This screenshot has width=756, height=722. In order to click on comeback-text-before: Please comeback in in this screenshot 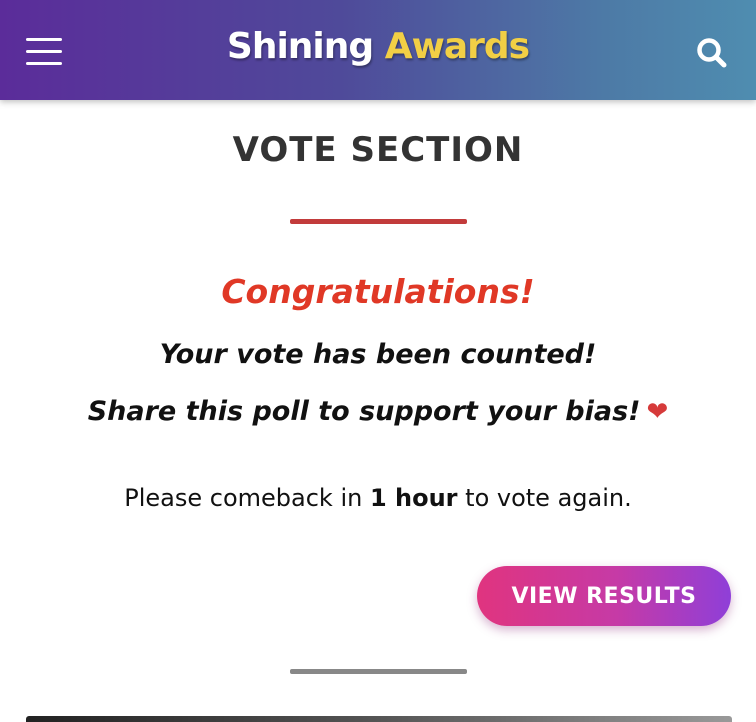, I will do `click(247, 498)`.